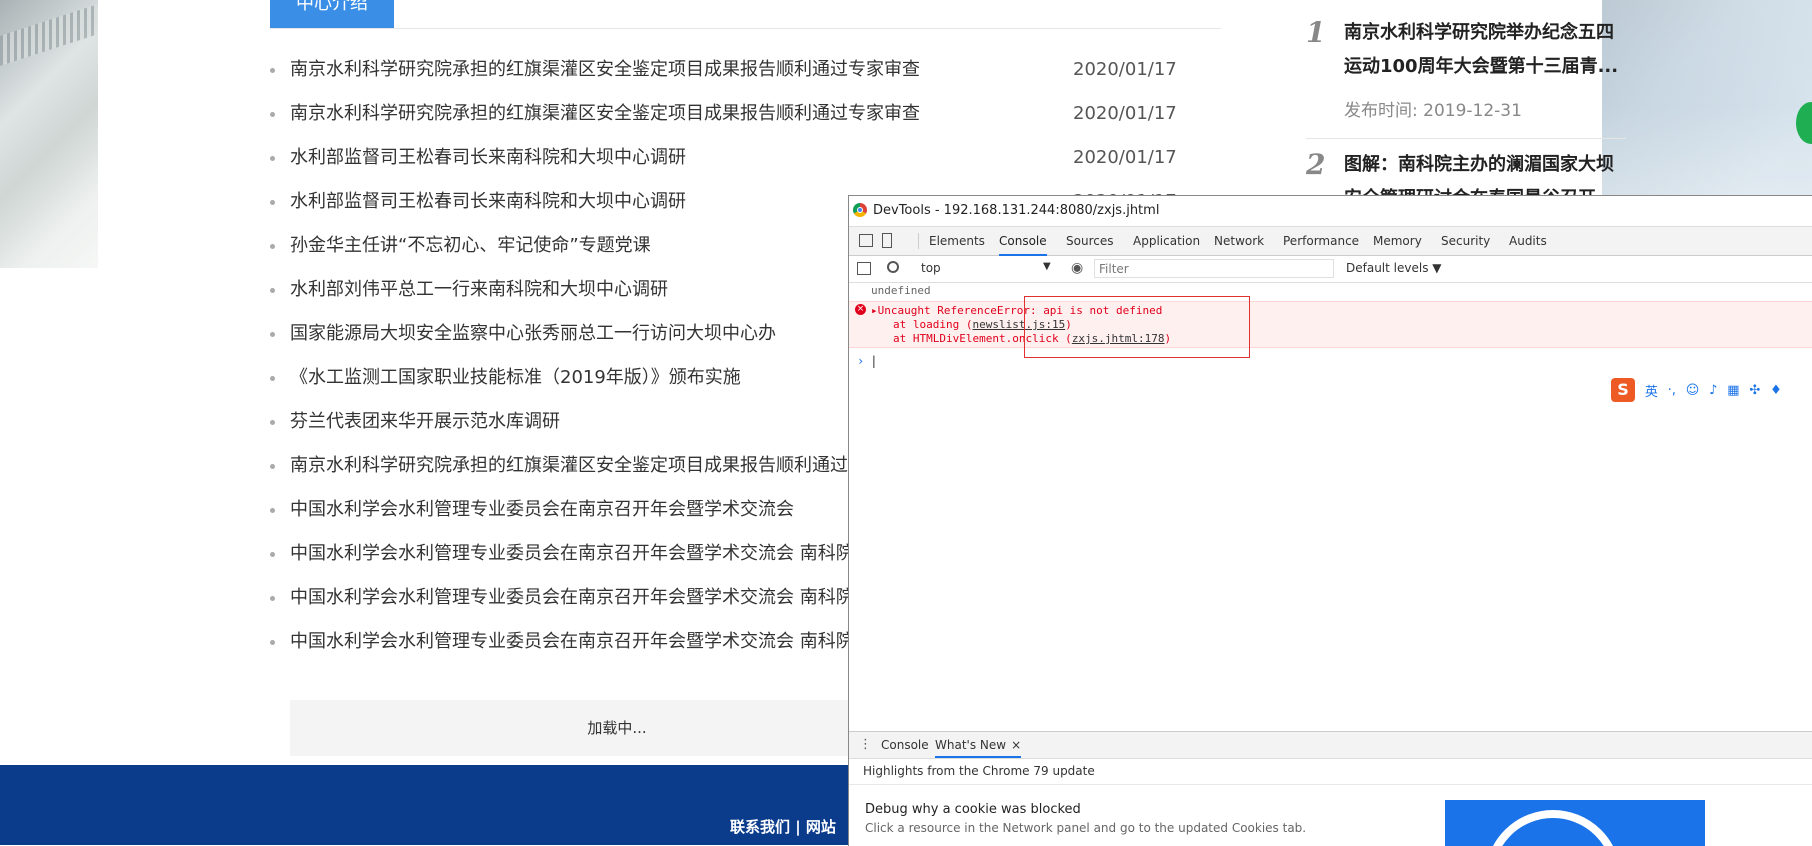 The height and width of the screenshot is (846, 1812). What do you see at coordinates (1214, 268) in the screenshot?
I see `filter-input: Filter` at bounding box center [1214, 268].